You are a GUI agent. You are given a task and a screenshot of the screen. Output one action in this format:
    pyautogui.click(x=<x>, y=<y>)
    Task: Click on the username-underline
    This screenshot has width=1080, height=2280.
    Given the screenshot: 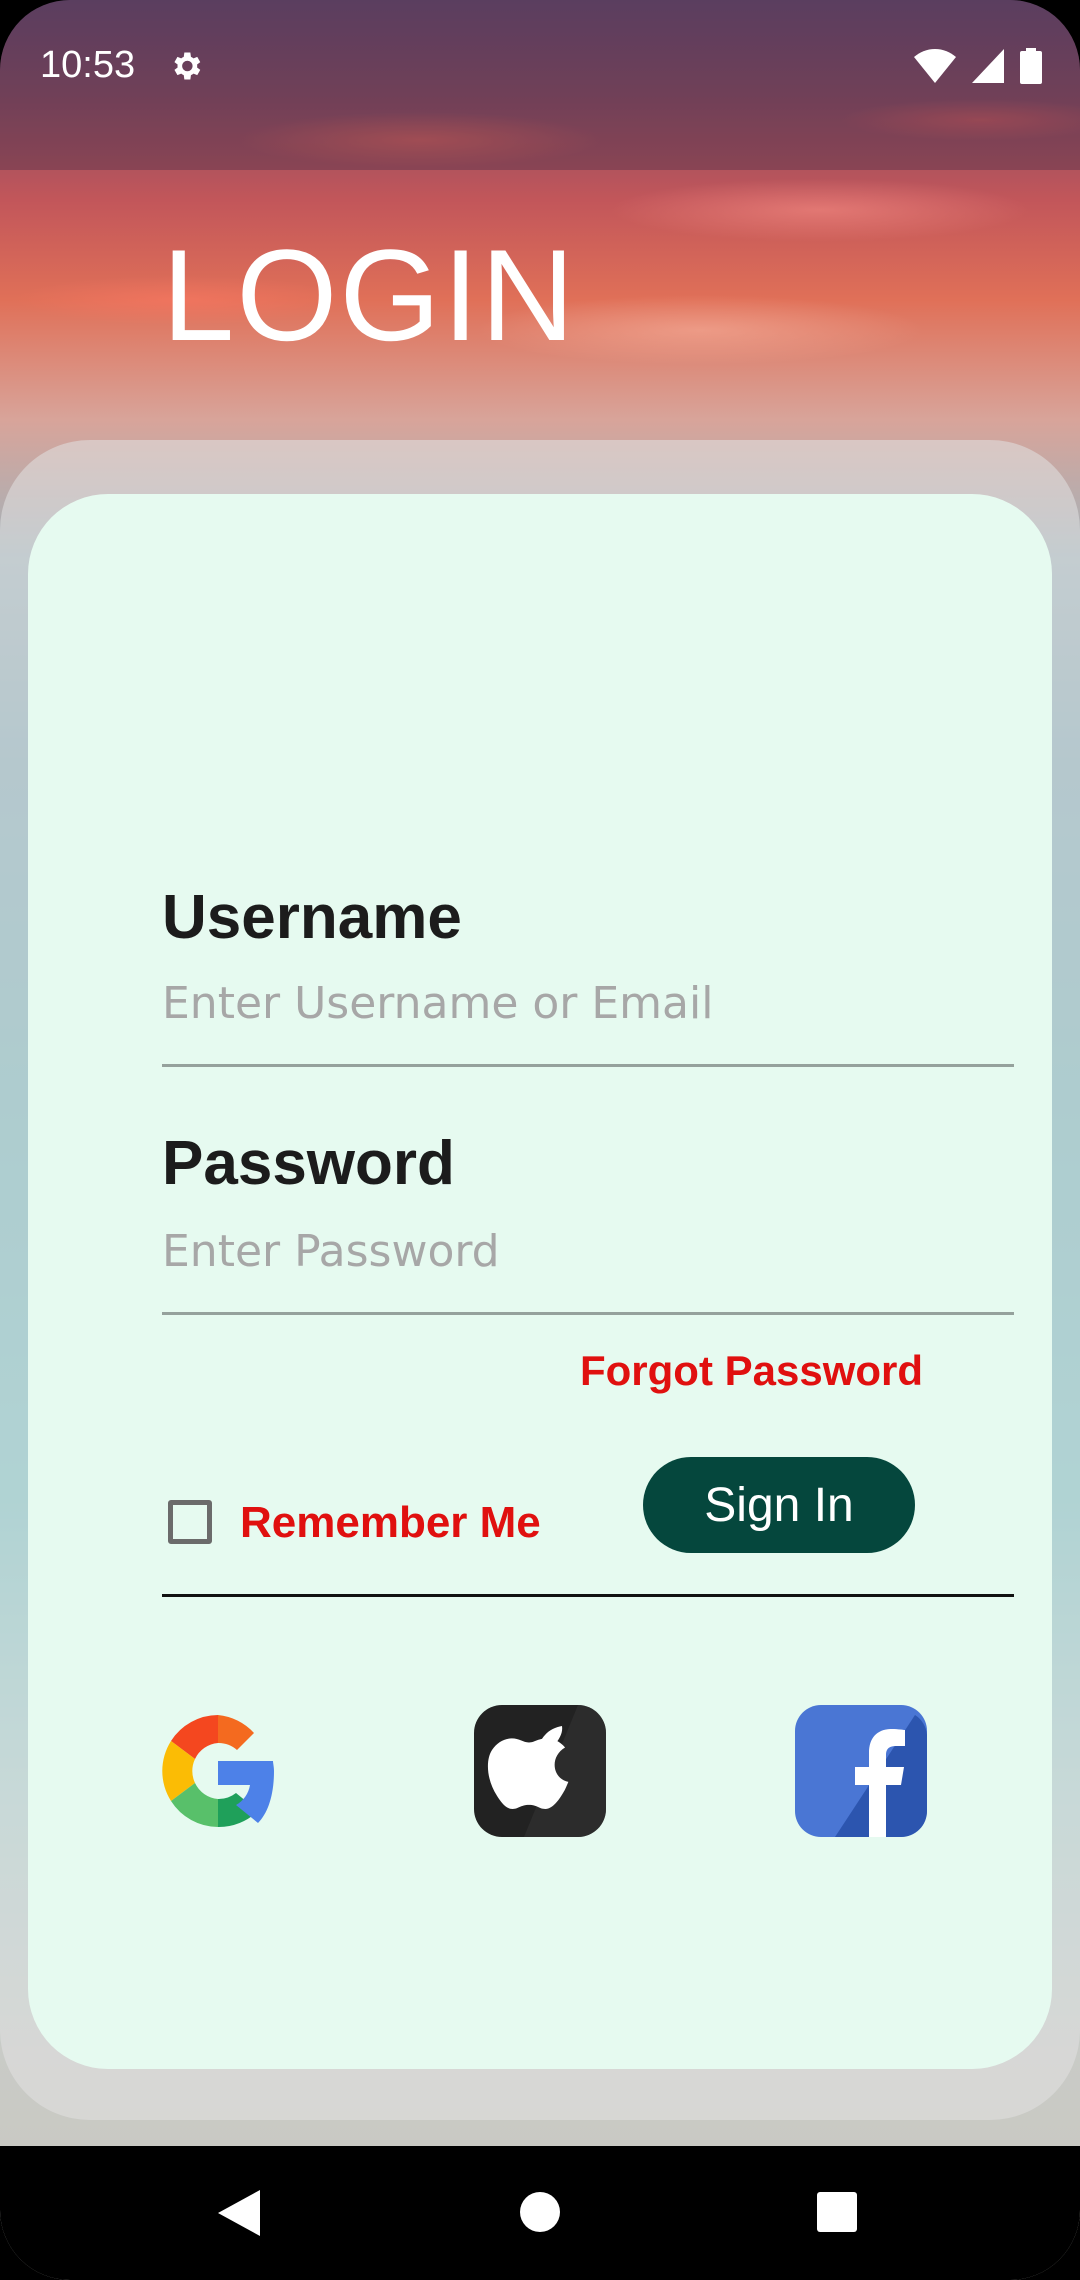 What is the action you would take?
    pyautogui.click(x=588, y=1065)
    